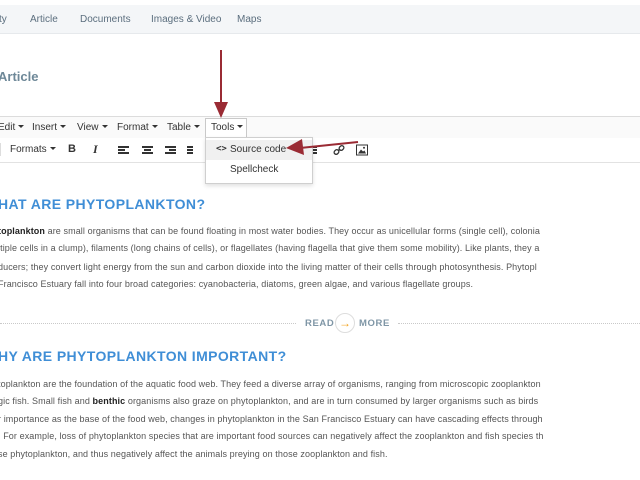  I want to click on annotation-arrow-down, so click(221, 84).